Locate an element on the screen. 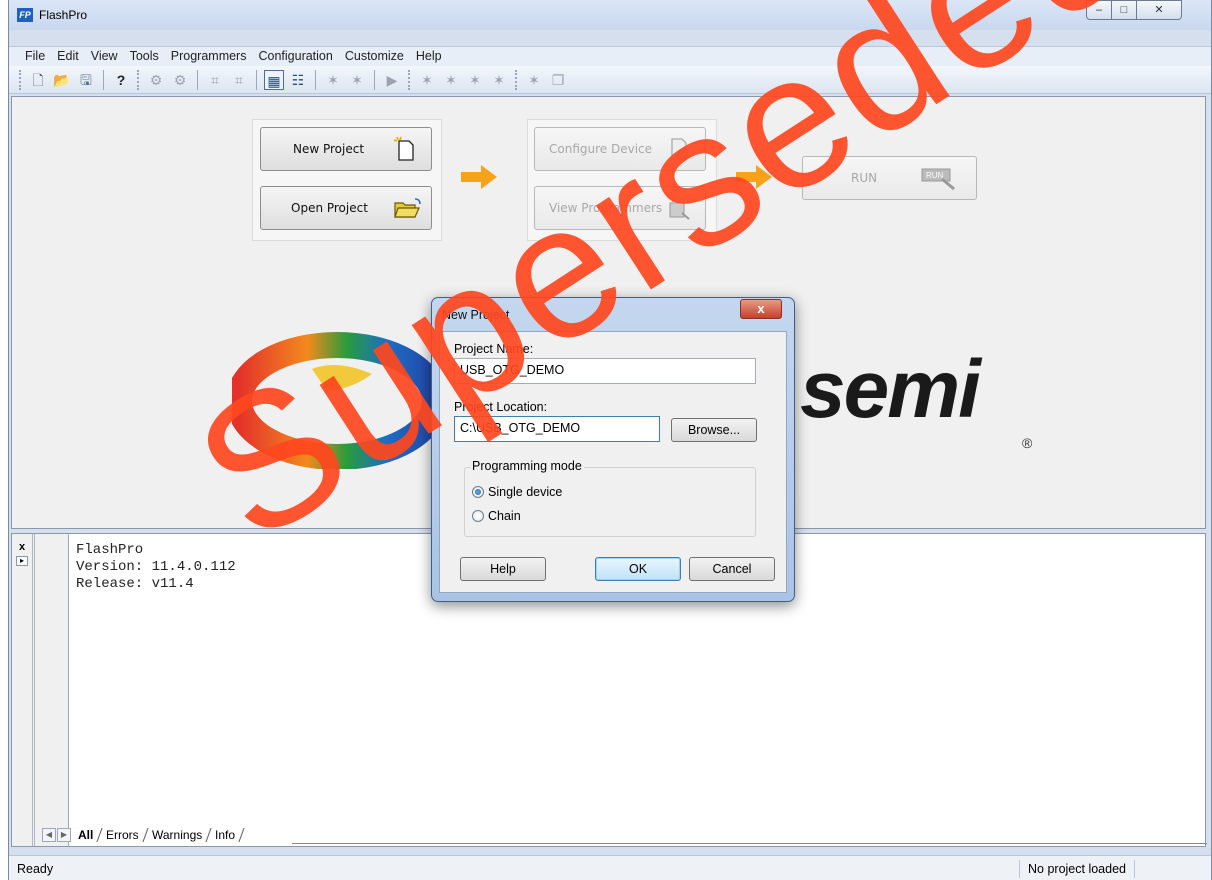 Image resolution: width=1212 pixels, height=880 pixels. programming-mode-label: Programming mode is located at coordinates (527, 466).